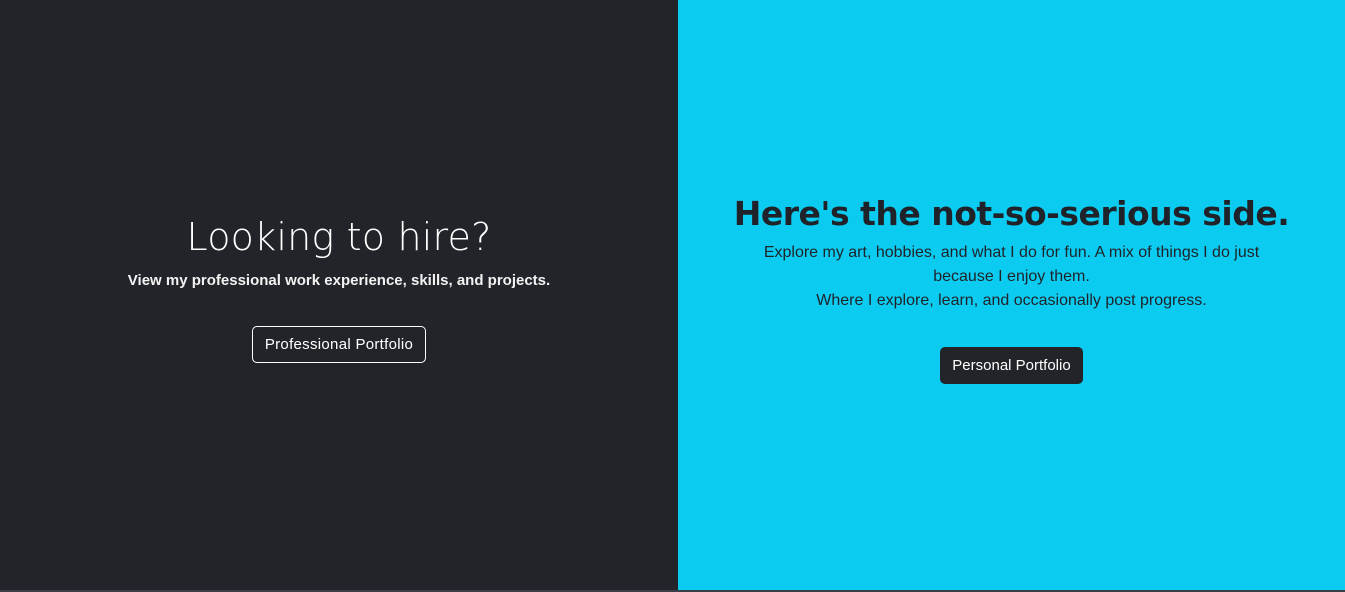 The image size is (1345, 592). I want to click on professional-heading: Looking to hire?, so click(339, 237).